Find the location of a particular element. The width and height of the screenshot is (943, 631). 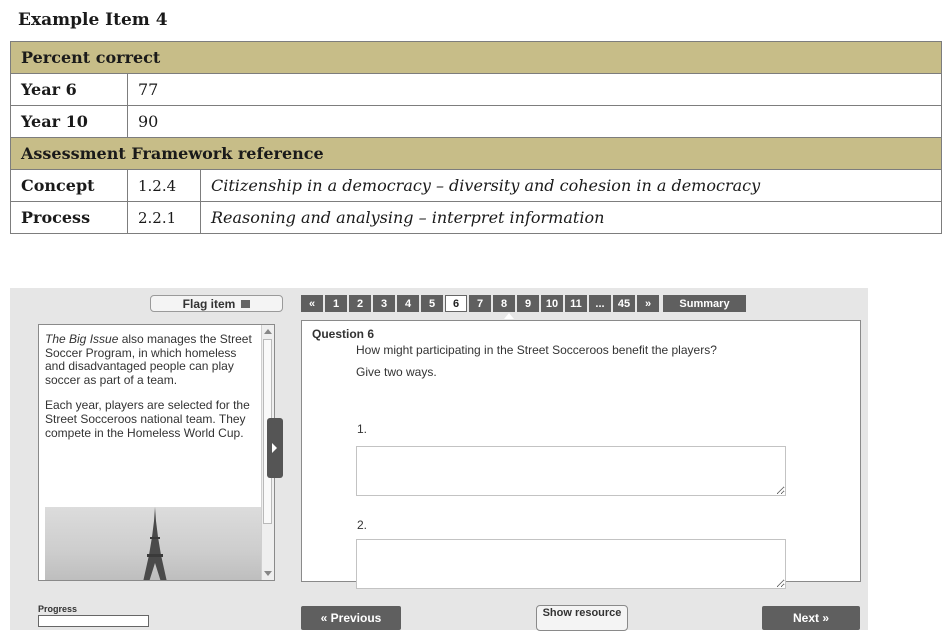

percent-correct-header: Percent correct is located at coordinates (476, 57).